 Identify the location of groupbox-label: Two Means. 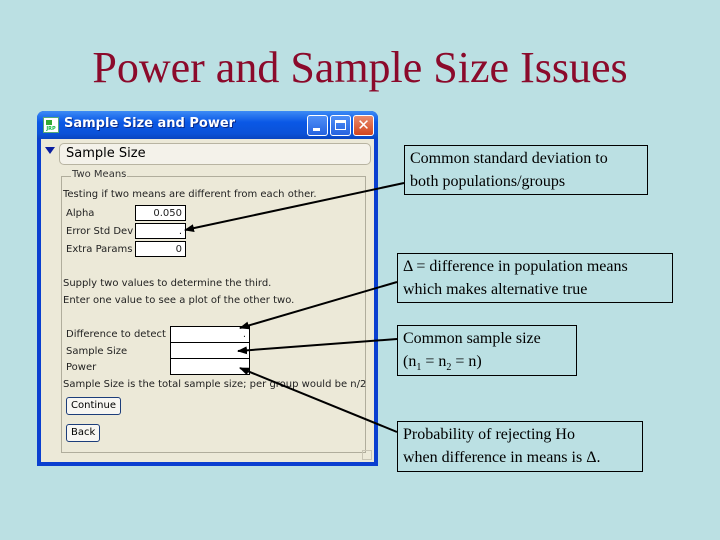
(99, 174).